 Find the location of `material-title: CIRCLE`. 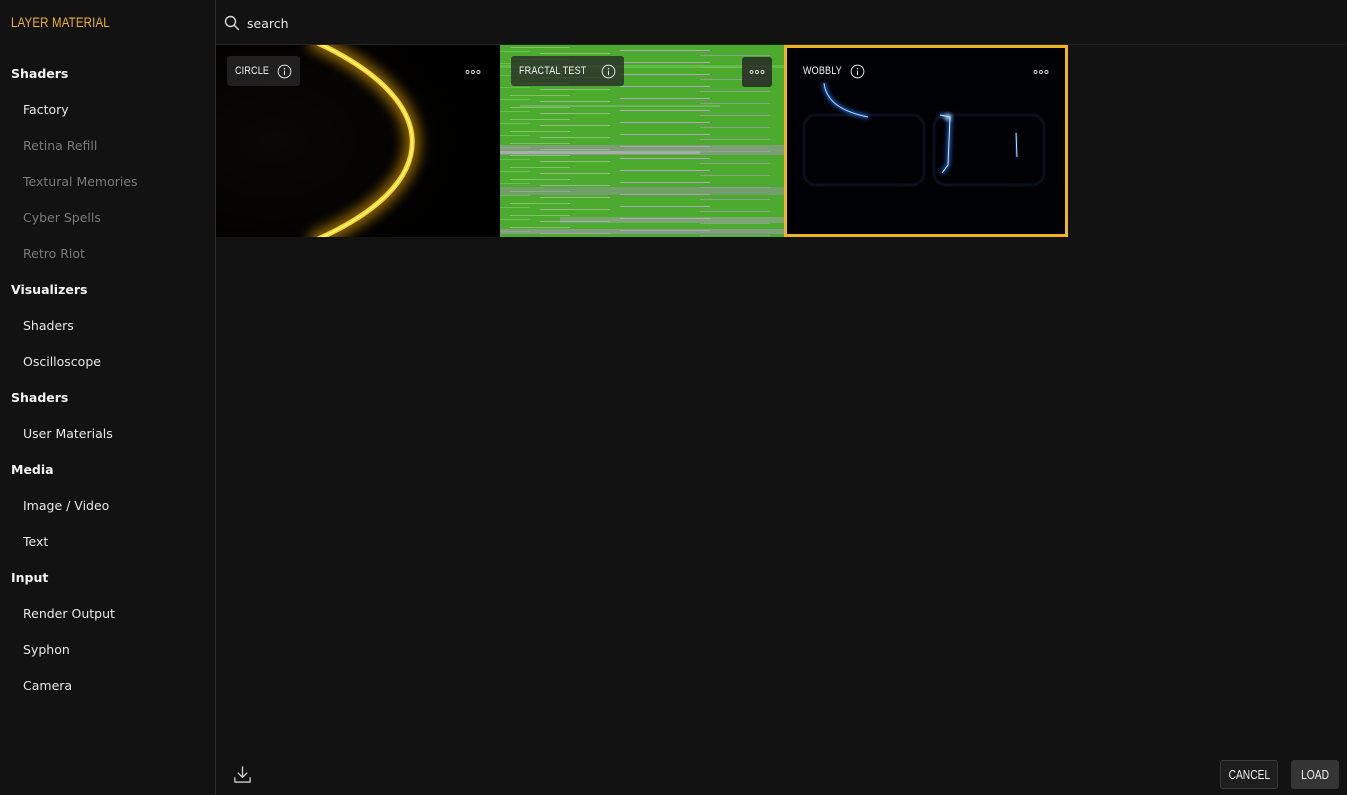

material-title: CIRCLE is located at coordinates (252, 71).